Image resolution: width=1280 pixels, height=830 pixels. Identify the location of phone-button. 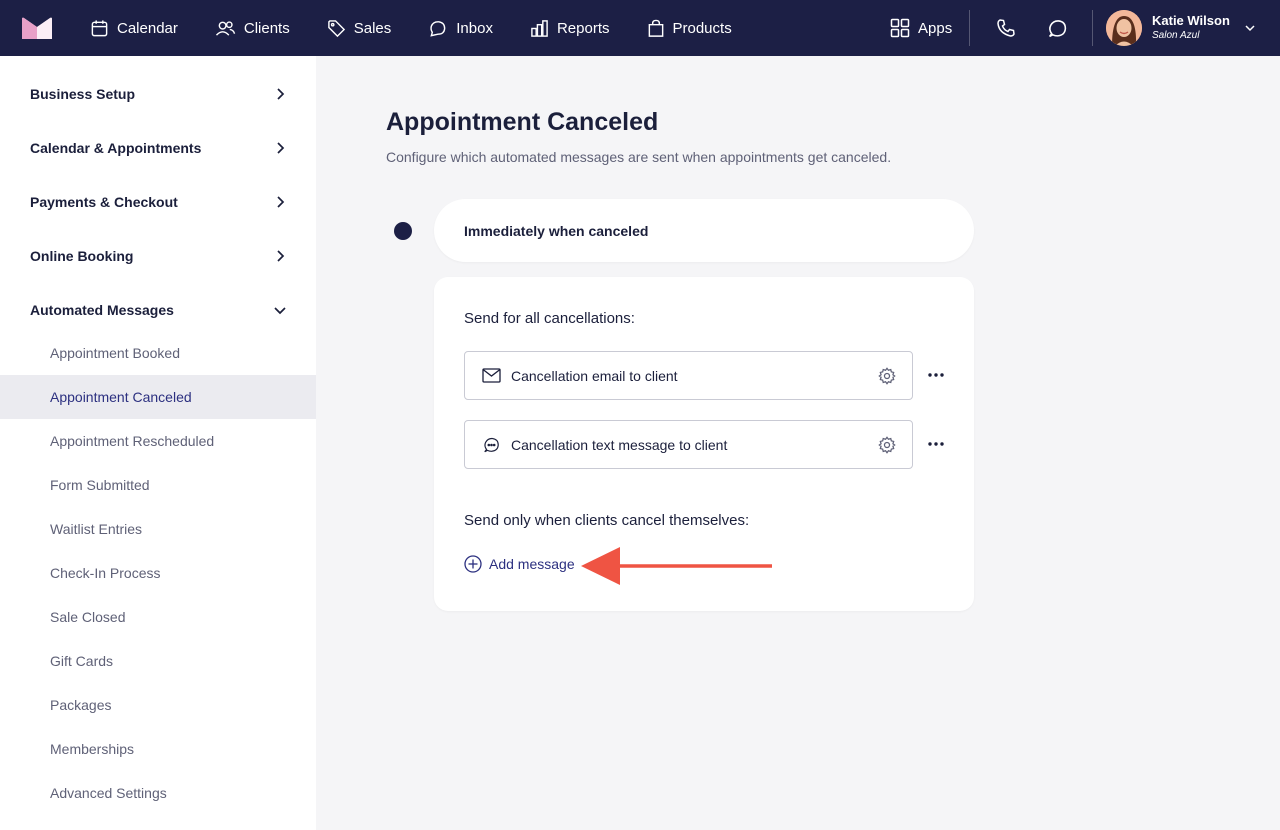
(1006, 28).